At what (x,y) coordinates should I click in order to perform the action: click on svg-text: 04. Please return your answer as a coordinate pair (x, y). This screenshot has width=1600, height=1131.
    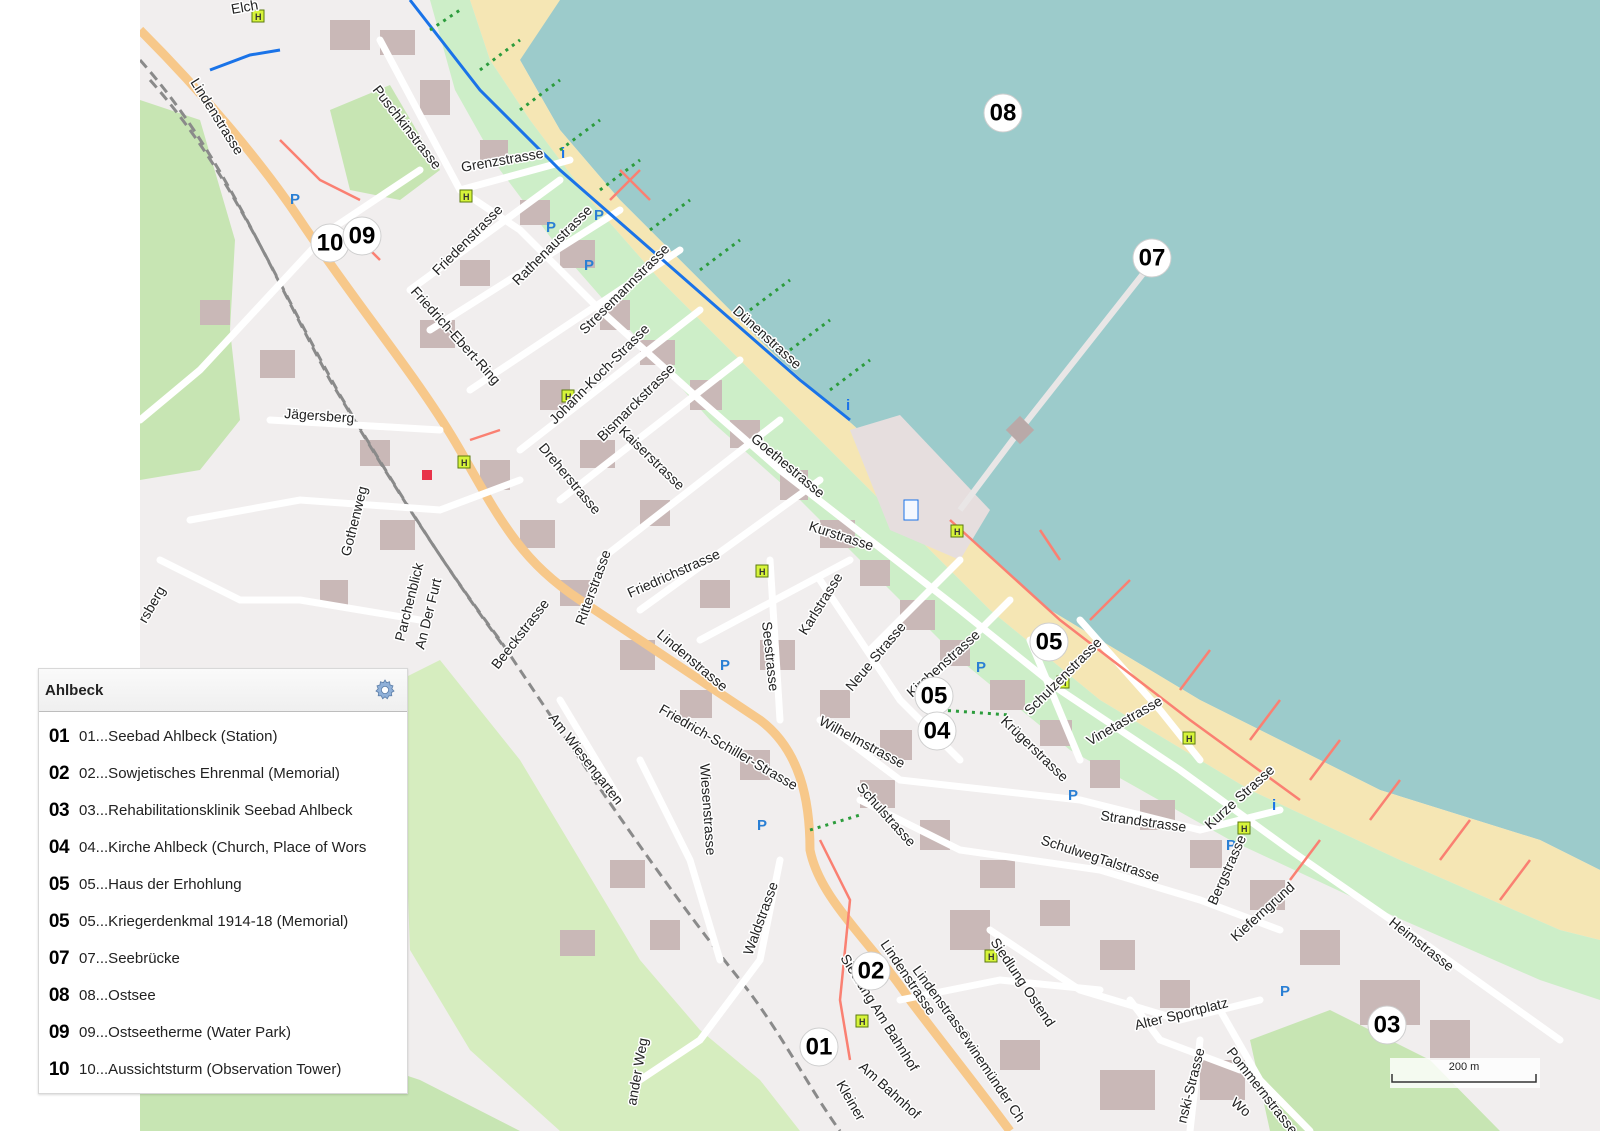
    Looking at the image, I should click on (937, 731).